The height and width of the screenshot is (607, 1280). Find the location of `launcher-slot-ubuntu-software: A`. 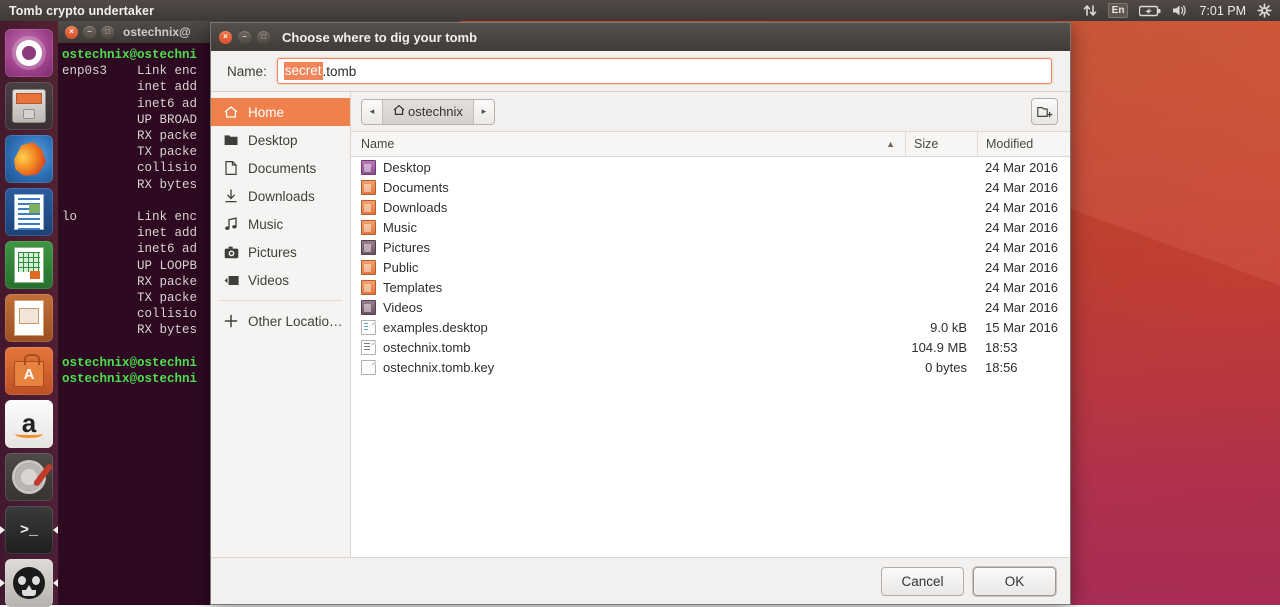

launcher-slot-ubuntu-software: A is located at coordinates (29, 371).